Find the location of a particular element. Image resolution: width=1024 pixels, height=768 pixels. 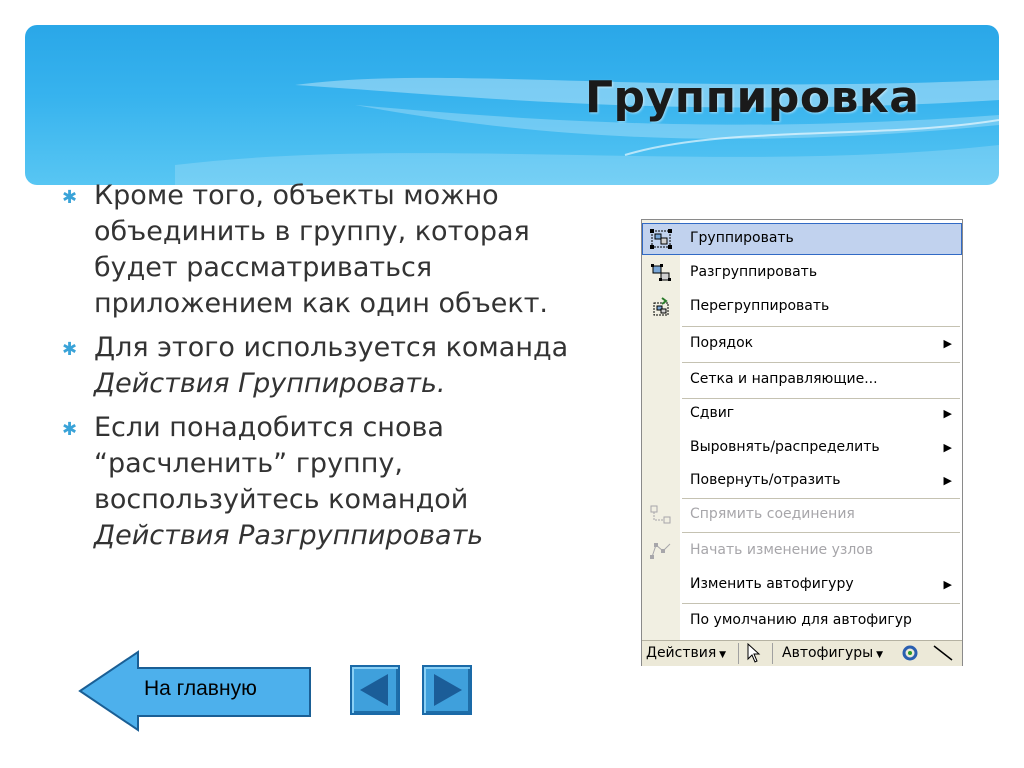

autoshapes-label: Автофигуры is located at coordinates (828, 653).